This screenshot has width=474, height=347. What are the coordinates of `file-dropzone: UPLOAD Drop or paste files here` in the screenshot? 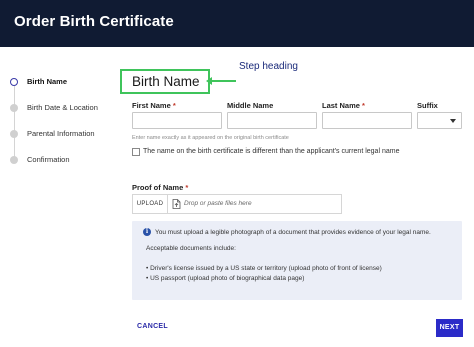 It's located at (237, 204).